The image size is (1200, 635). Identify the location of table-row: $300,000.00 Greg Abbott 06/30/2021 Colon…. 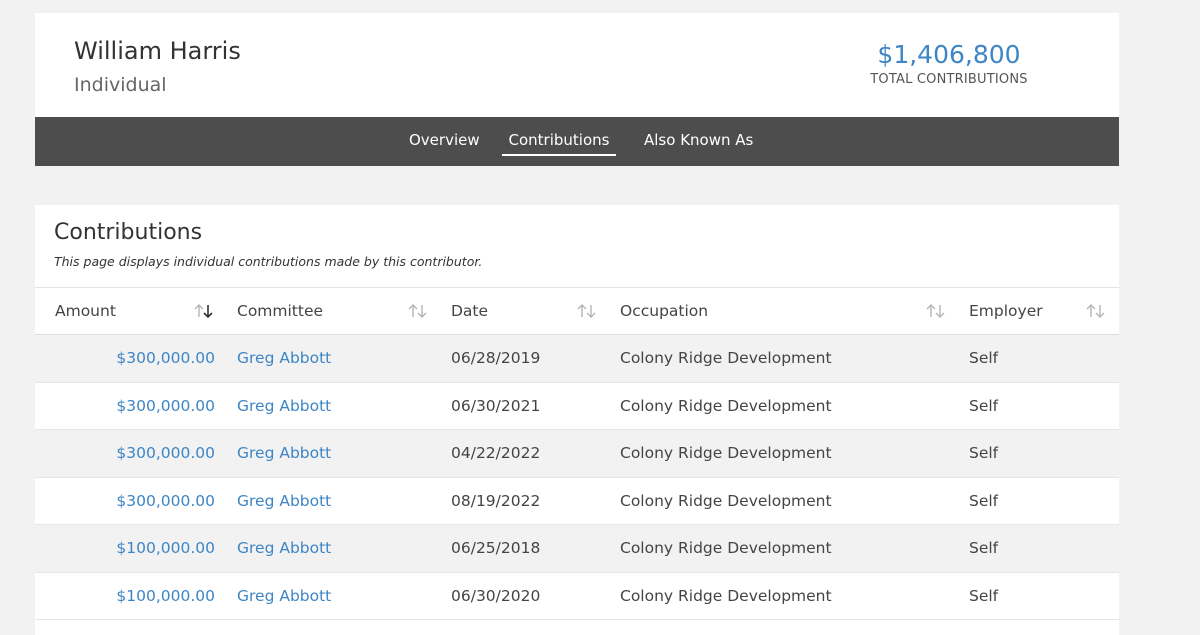
(577, 406).